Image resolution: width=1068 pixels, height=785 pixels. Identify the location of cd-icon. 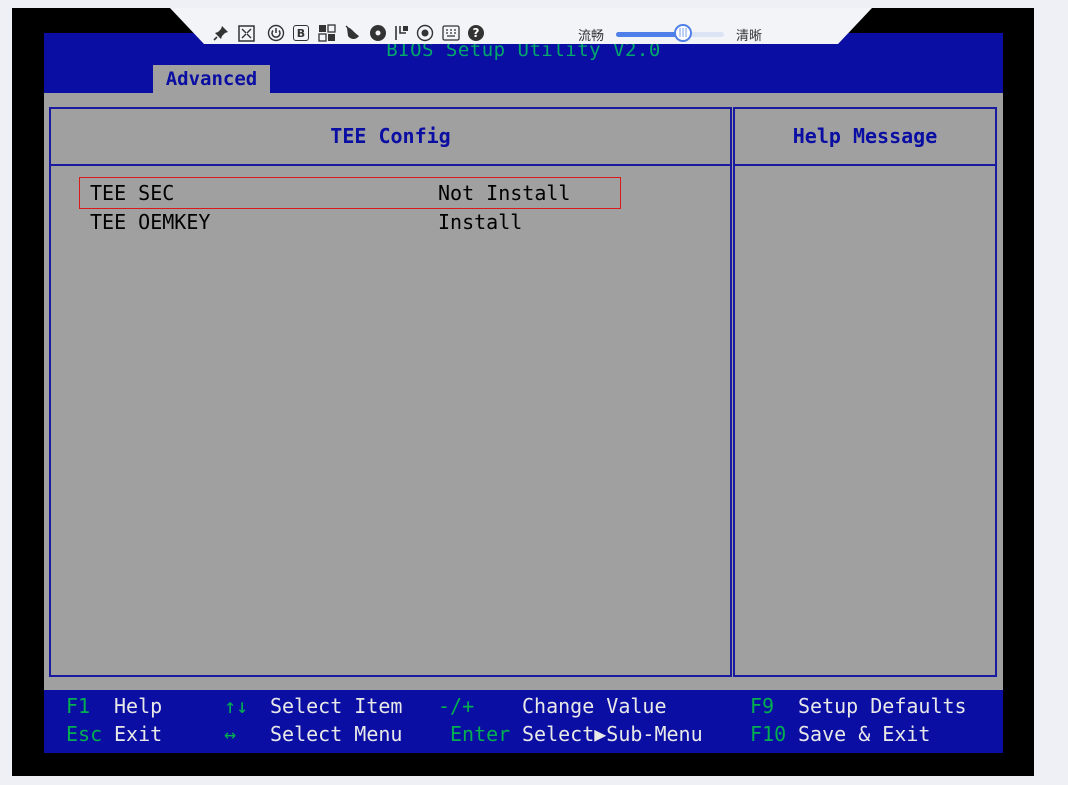
(378, 33).